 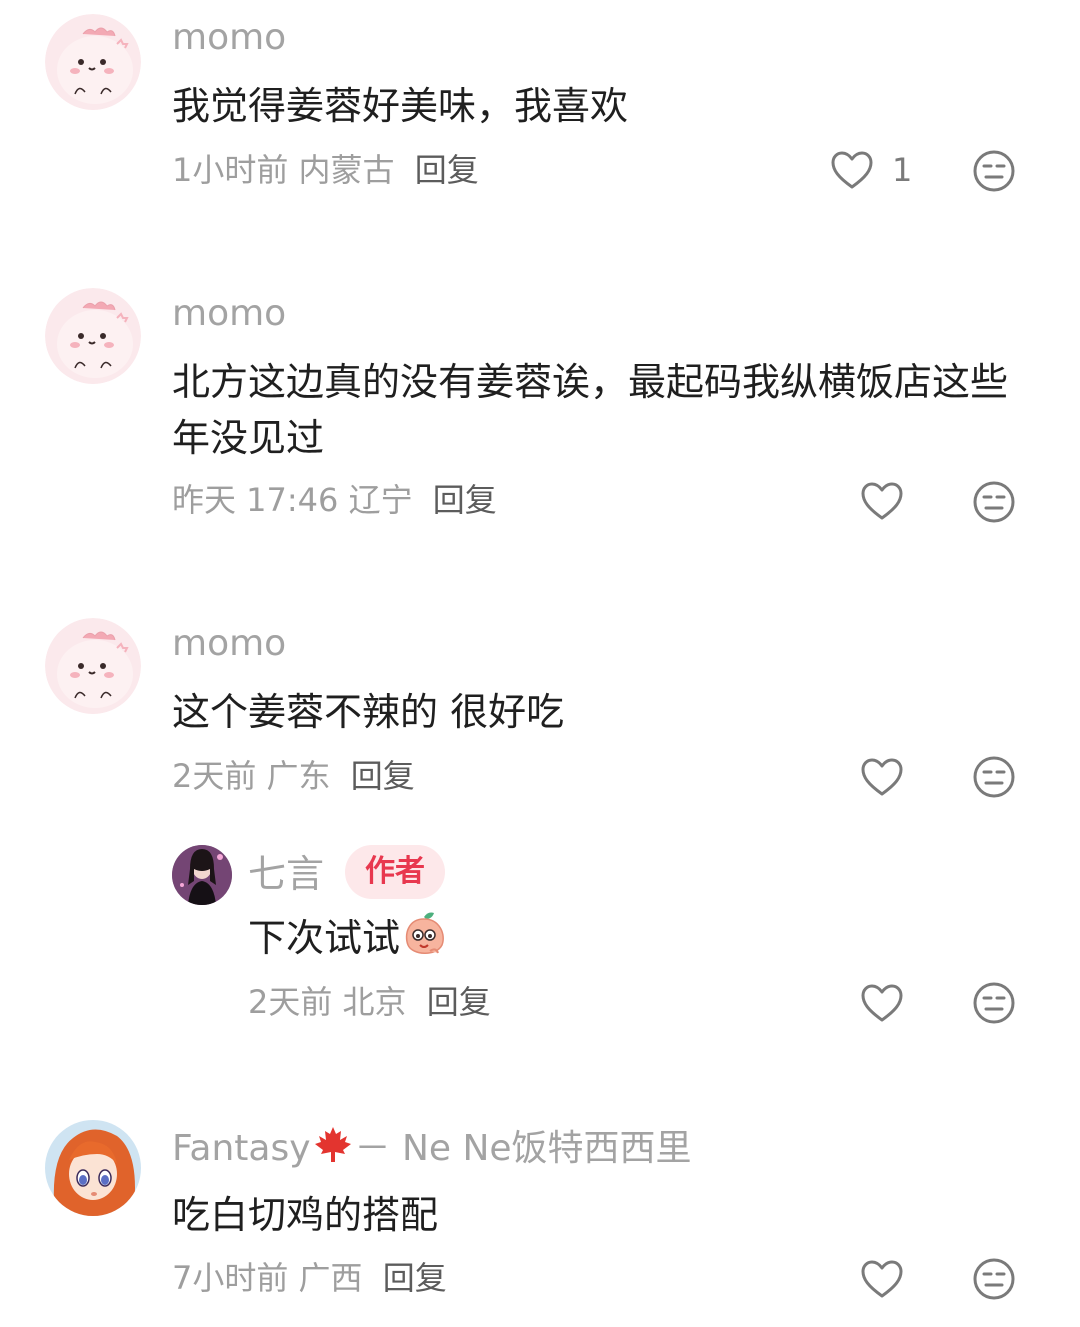 I want to click on author-name-prefix: Fantasy, so click(x=241, y=1148).